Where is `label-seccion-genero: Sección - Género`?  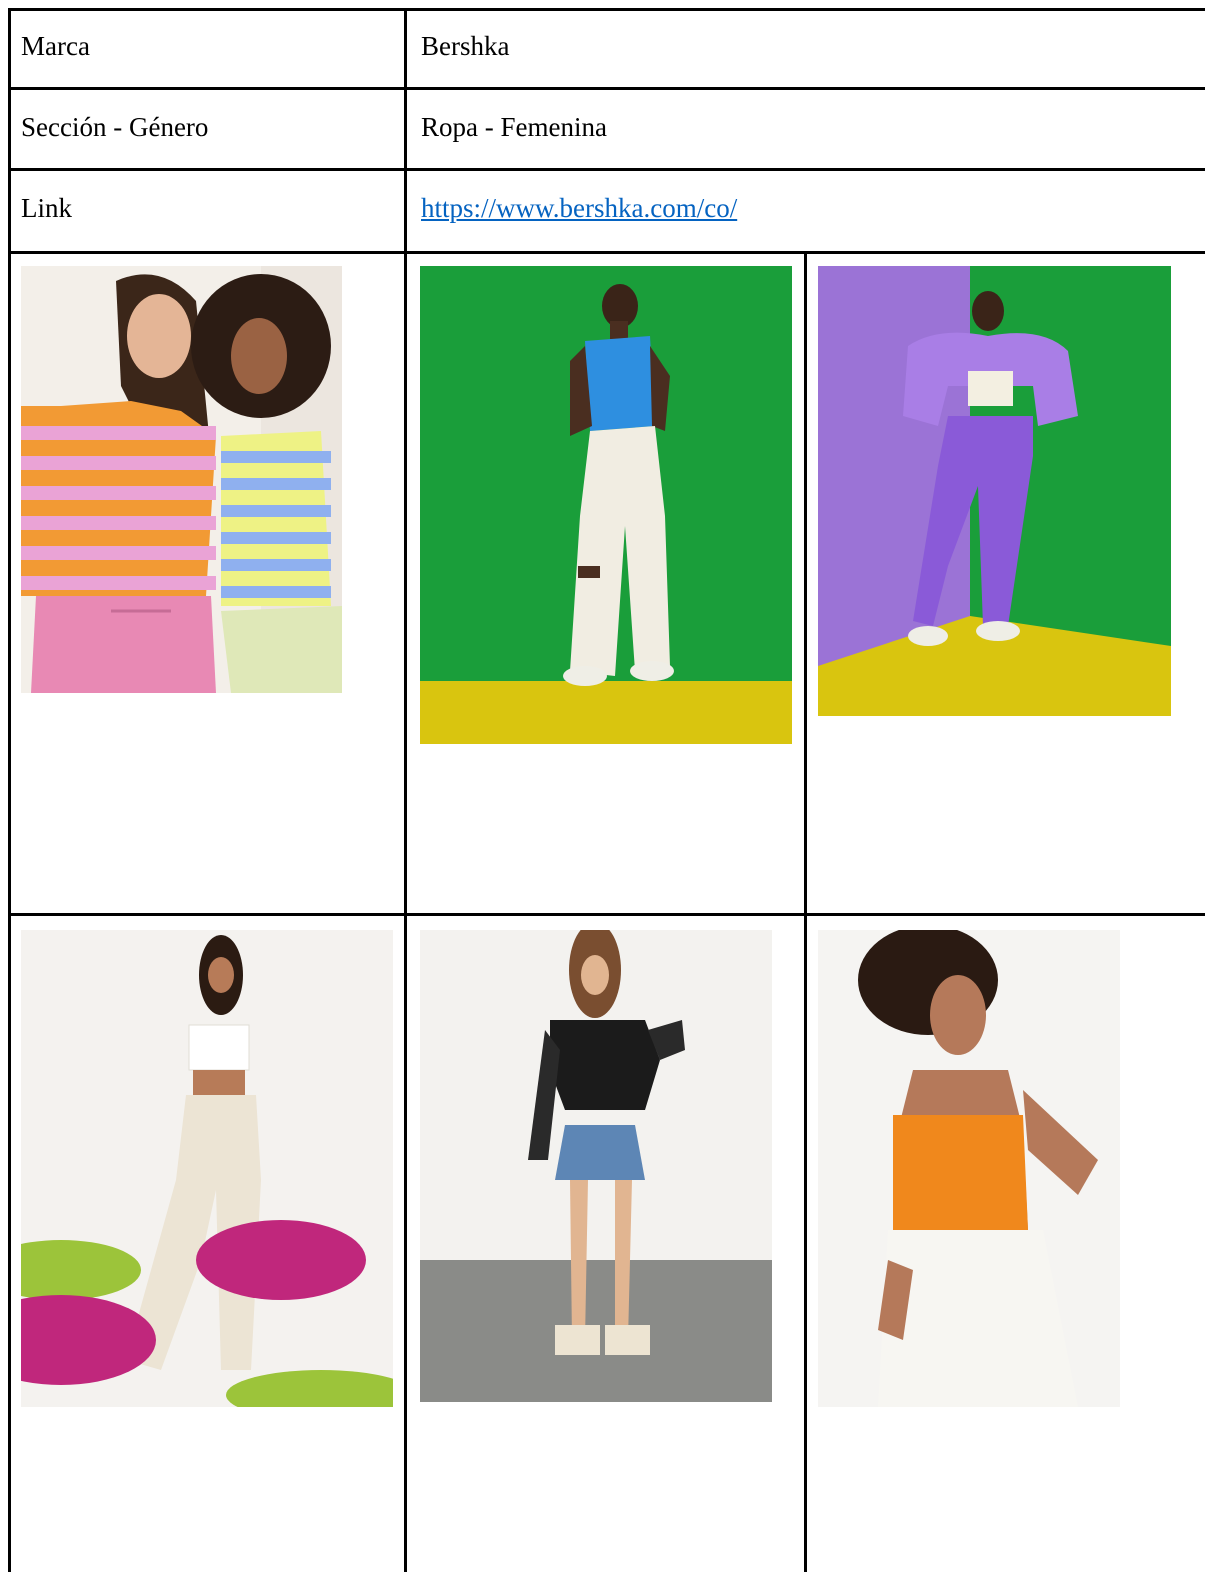
label-seccion-genero: Sección - Género is located at coordinates (115, 127).